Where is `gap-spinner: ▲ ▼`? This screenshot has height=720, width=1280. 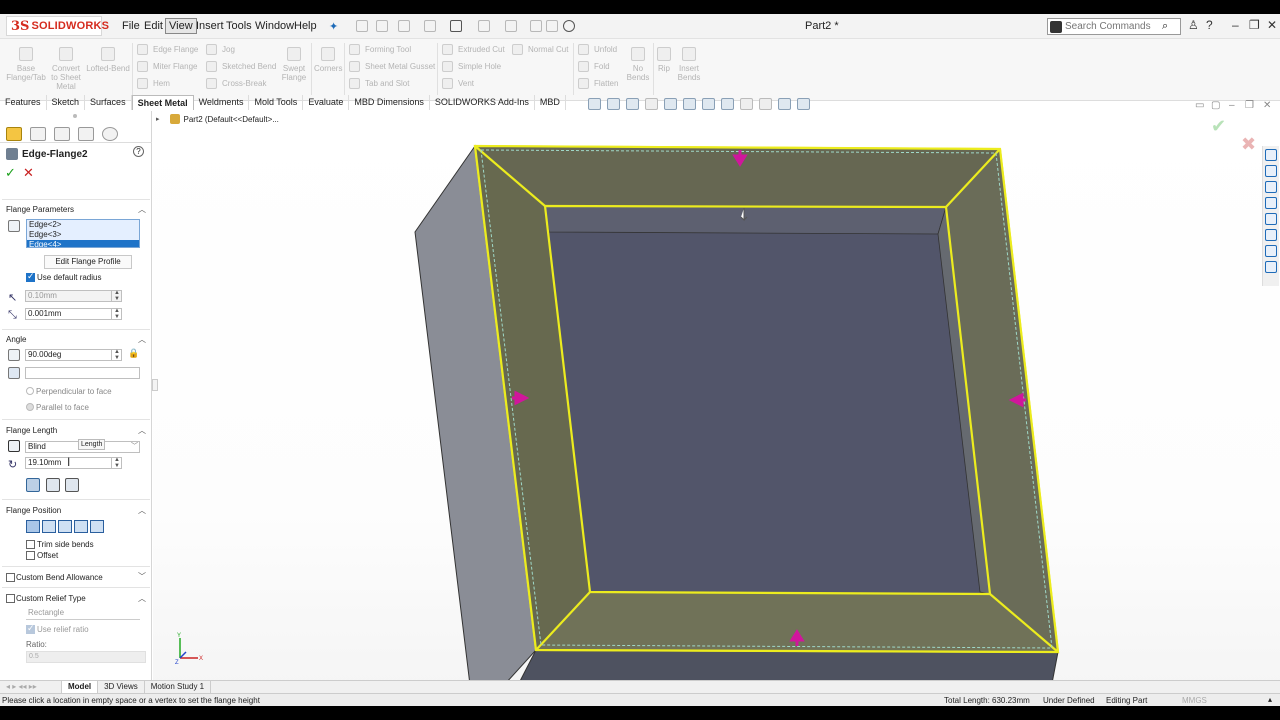 gap-spinner: ▲ ▼ is located at coordinates (116, 314).